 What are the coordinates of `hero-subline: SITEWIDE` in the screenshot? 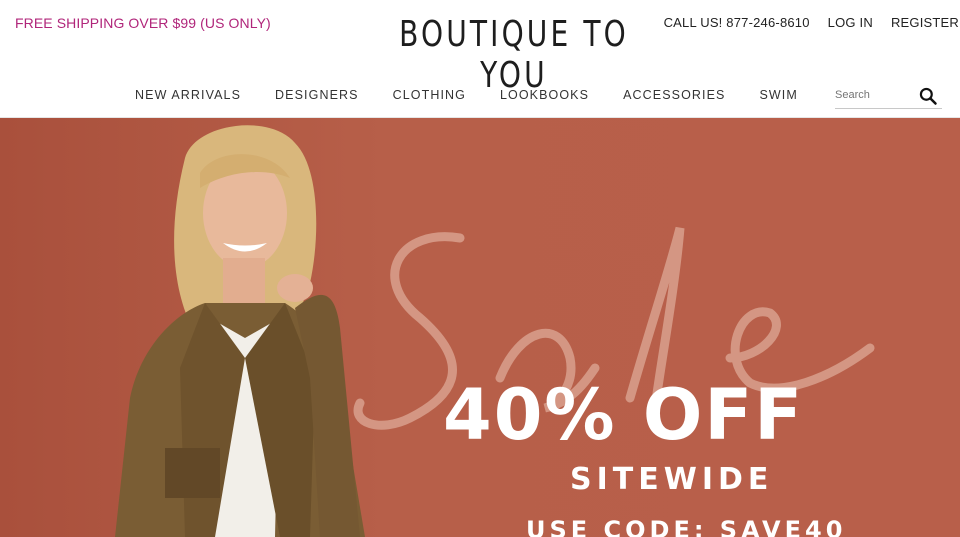 It's located at (672, 479).